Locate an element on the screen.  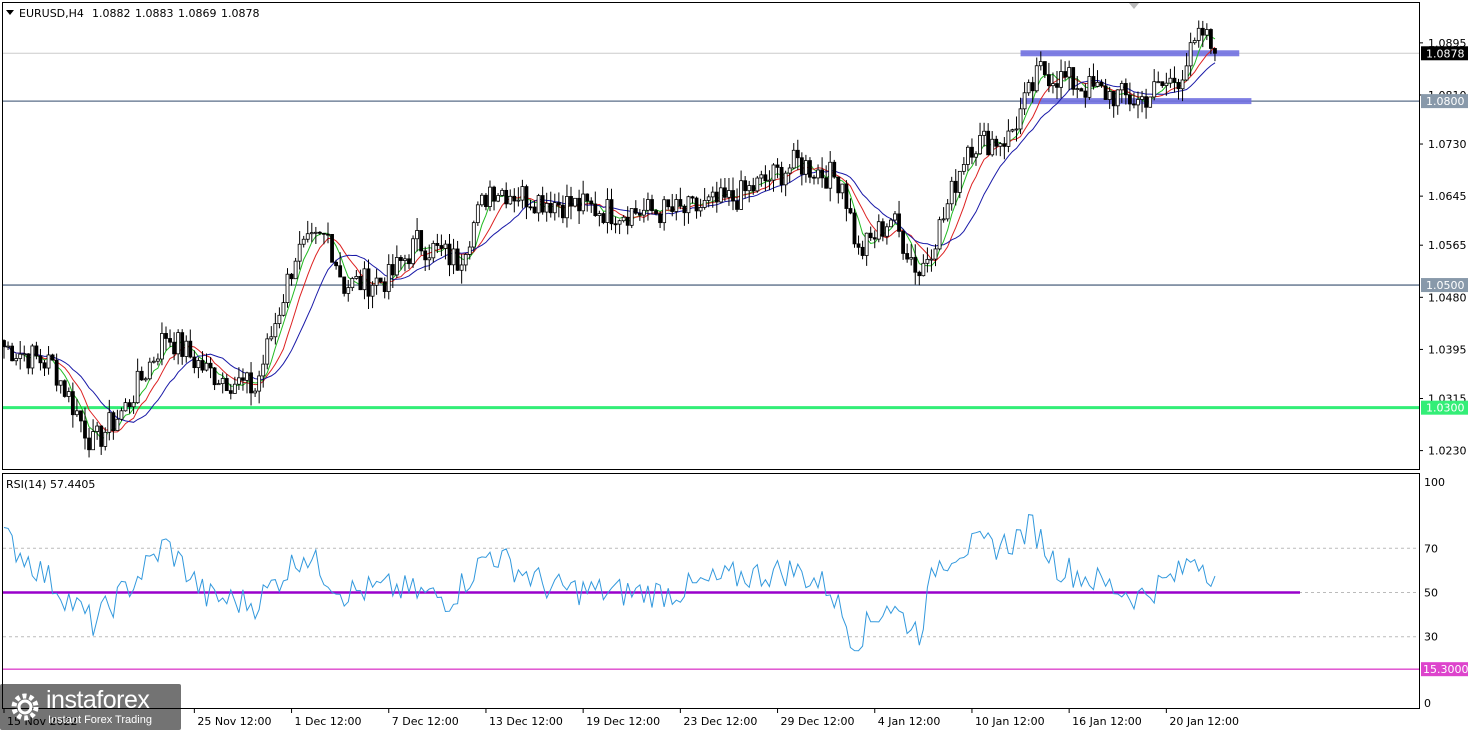
time-tick-label: 19 Dec 12:00 is located at coordinates (623, 721).